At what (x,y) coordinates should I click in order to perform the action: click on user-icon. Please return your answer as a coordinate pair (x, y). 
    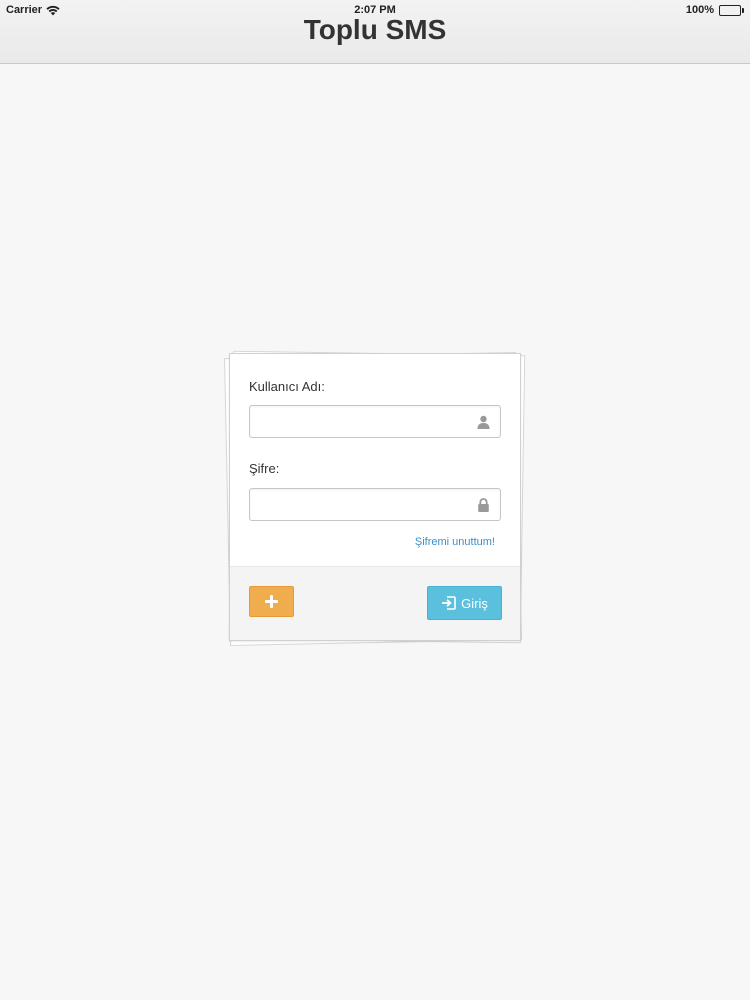
    Looking at the image, I should click on (483, 422).